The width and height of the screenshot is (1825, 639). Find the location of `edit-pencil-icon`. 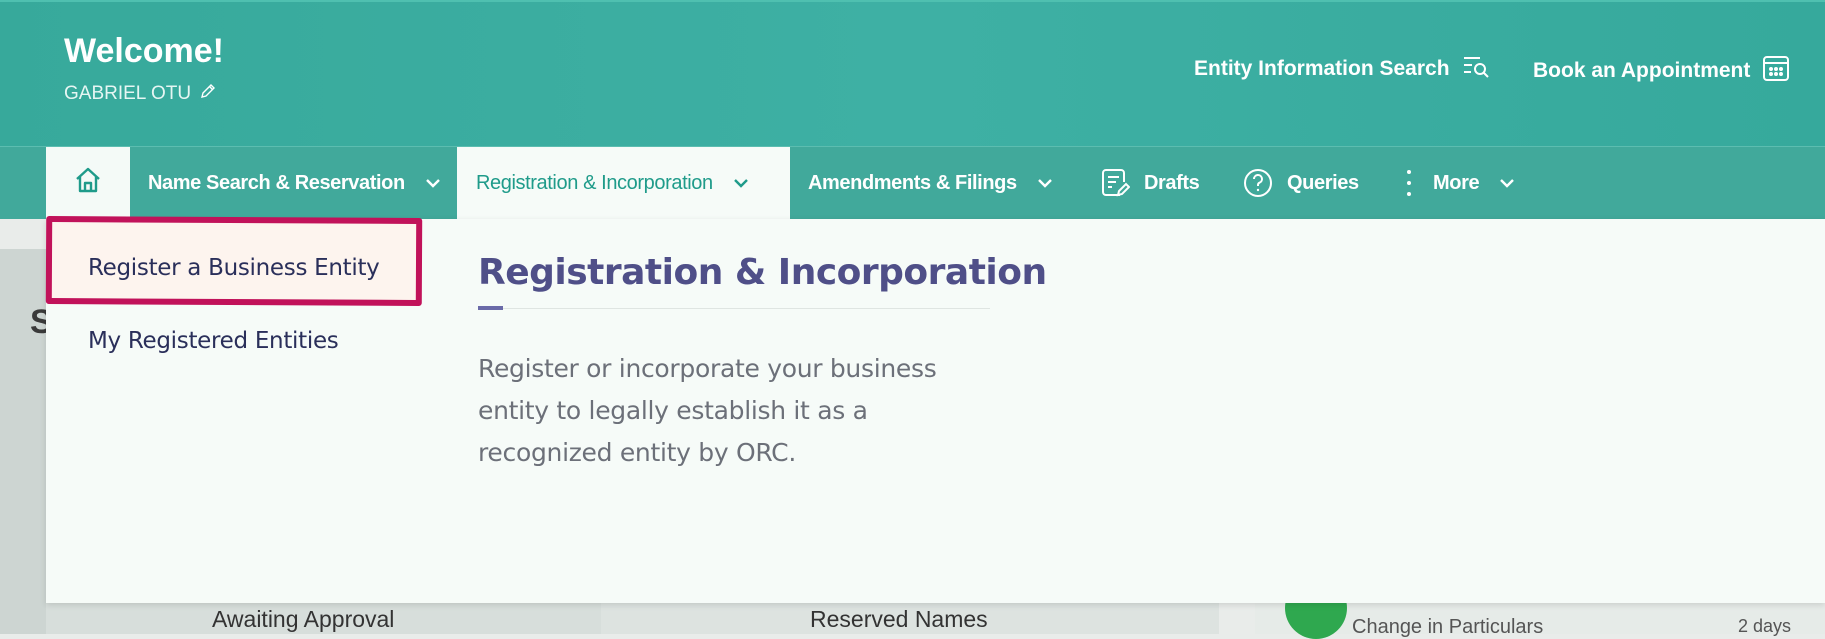

edit-pencil-icon is located at coordinates (208, 94).